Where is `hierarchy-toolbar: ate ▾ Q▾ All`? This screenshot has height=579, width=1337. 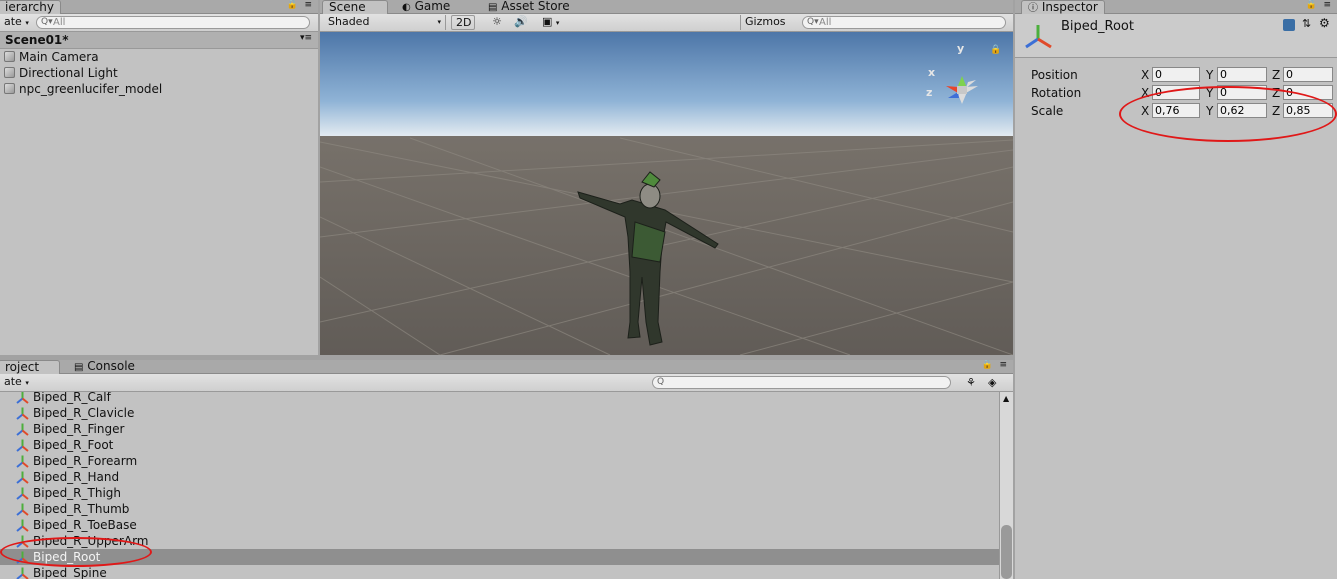 hierarchy-toolbar: ate ▾ Q▾ All is located at coordinates (159, 23).